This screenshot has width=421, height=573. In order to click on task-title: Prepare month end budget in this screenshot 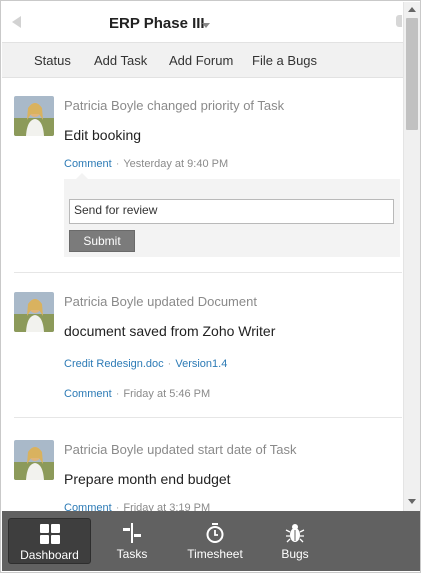, I will do `click(147, 479)`.